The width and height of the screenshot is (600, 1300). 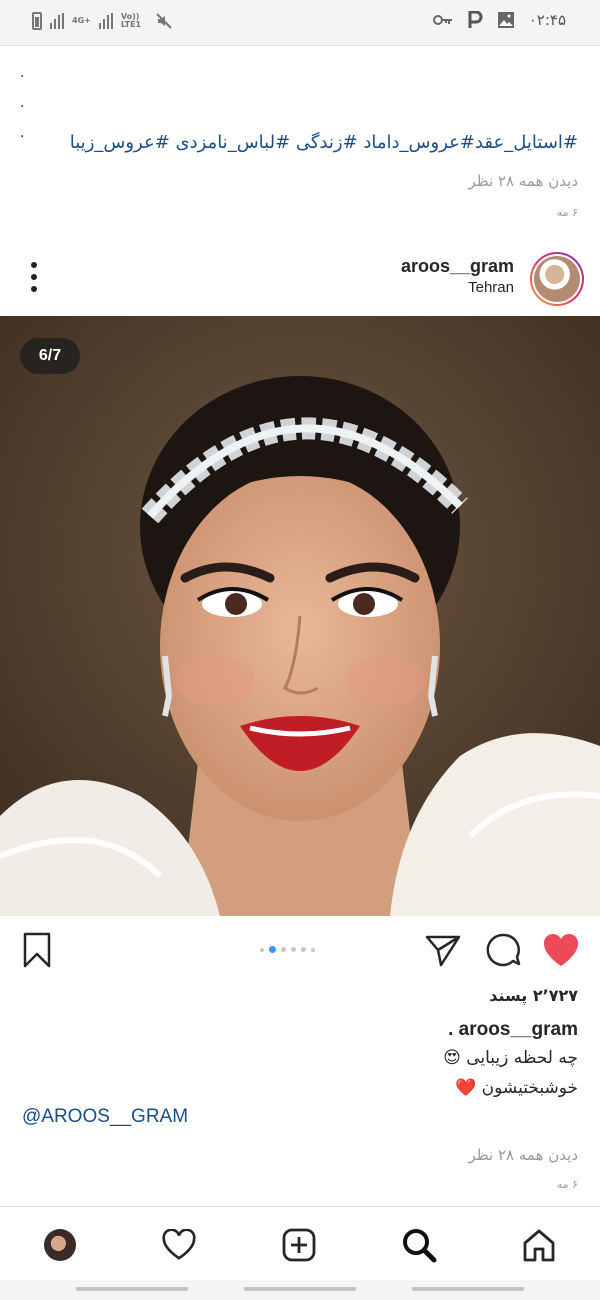 I want to click on status-left: 4G+ Vo)) LTE1, so click(x=102, y=21).